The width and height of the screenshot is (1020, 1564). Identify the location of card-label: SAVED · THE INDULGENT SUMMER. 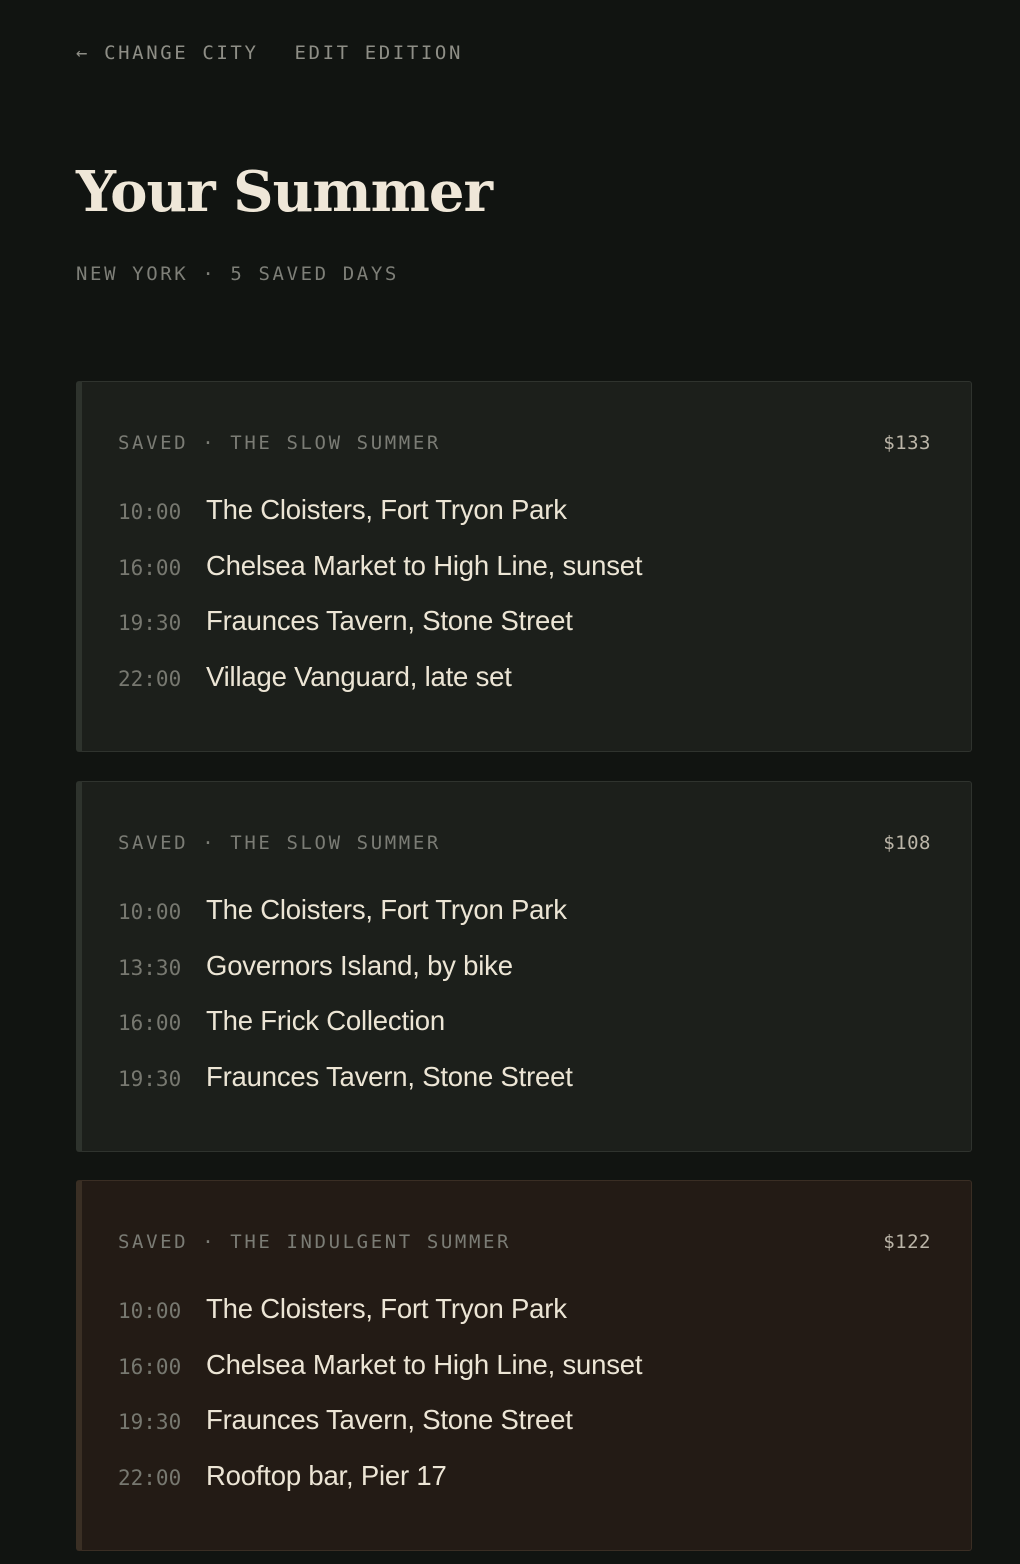
(315, 1242).